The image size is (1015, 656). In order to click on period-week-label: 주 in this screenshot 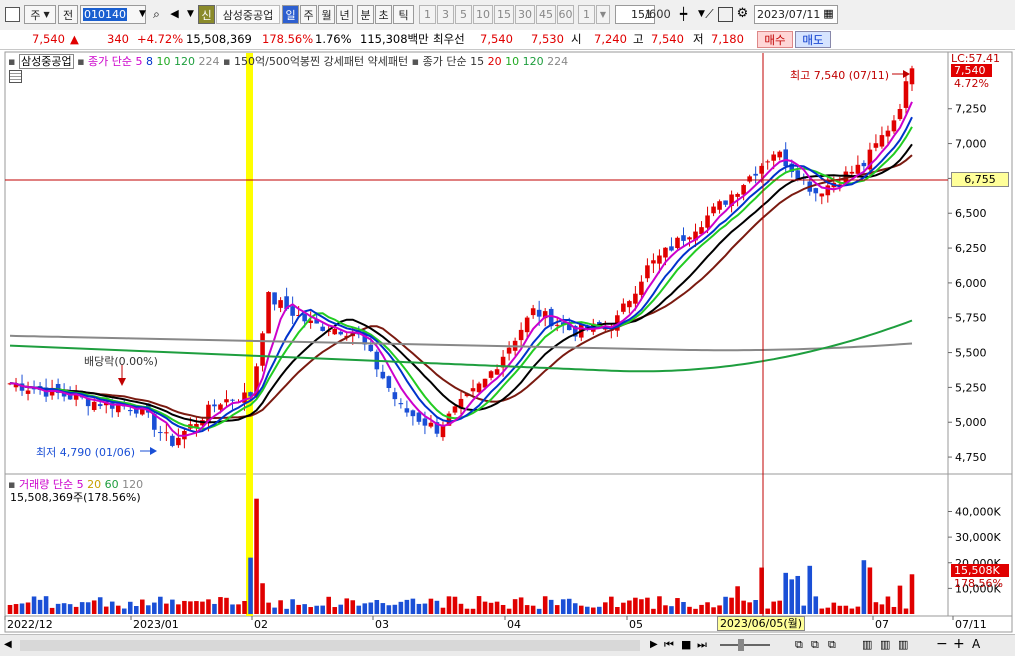, I will do `click(308, 15)`.